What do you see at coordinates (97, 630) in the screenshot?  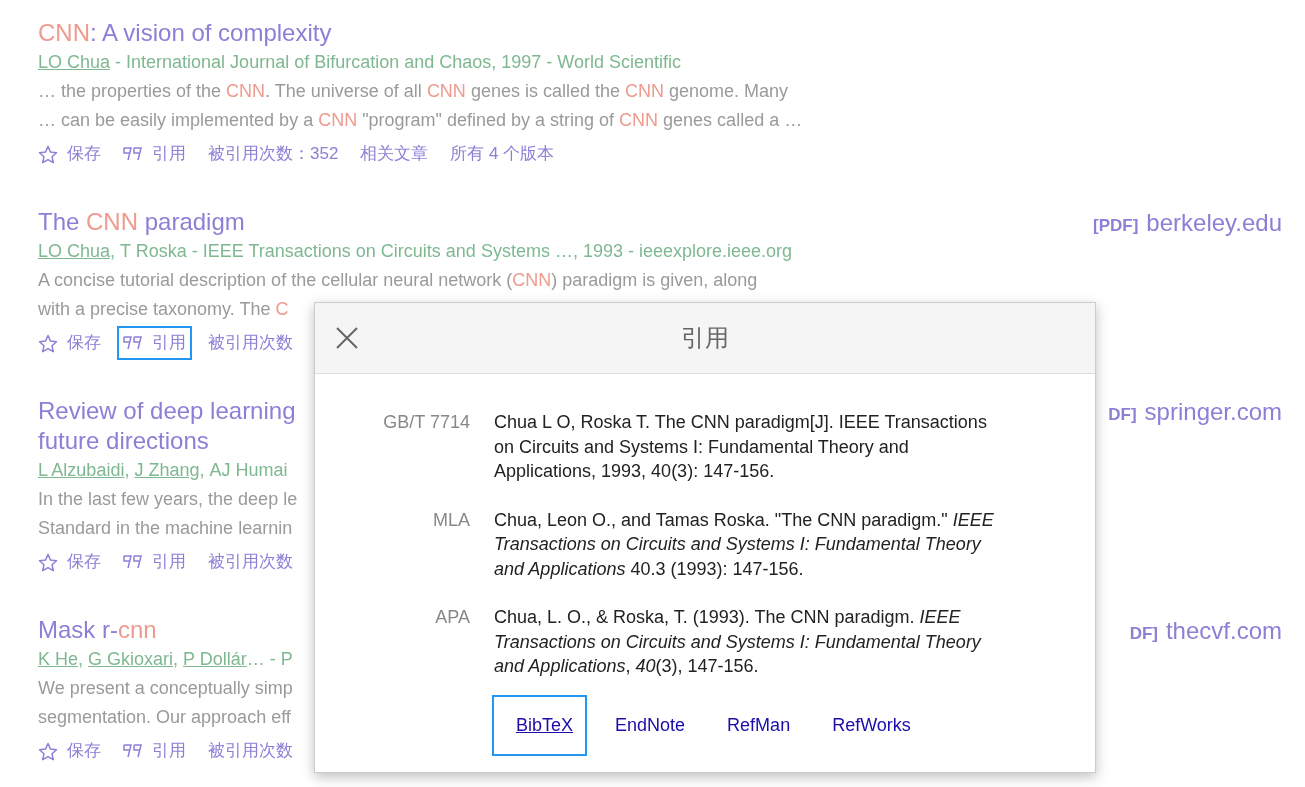 I see `result-title-link: Mask r-cnn` at bounding box center [97, 630].